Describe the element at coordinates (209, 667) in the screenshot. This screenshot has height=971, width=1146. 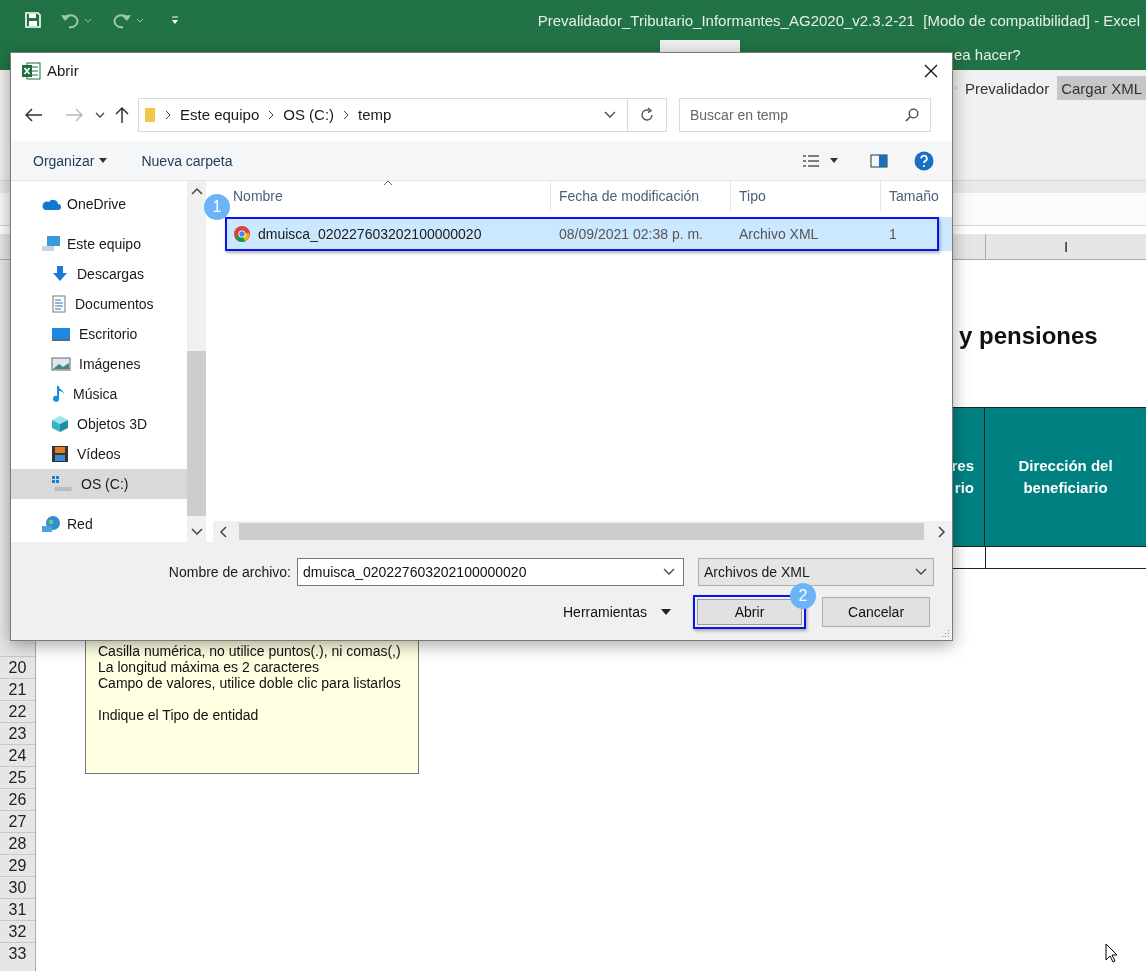
I see `note-text: La longitud máxima es 2 caracteres` at that location.